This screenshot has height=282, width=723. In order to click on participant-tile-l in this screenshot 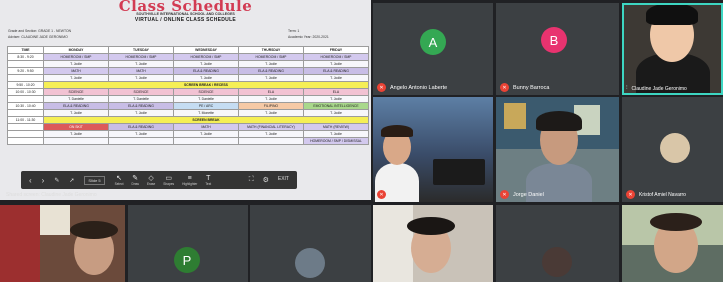, I will do `click(672, 243)`.